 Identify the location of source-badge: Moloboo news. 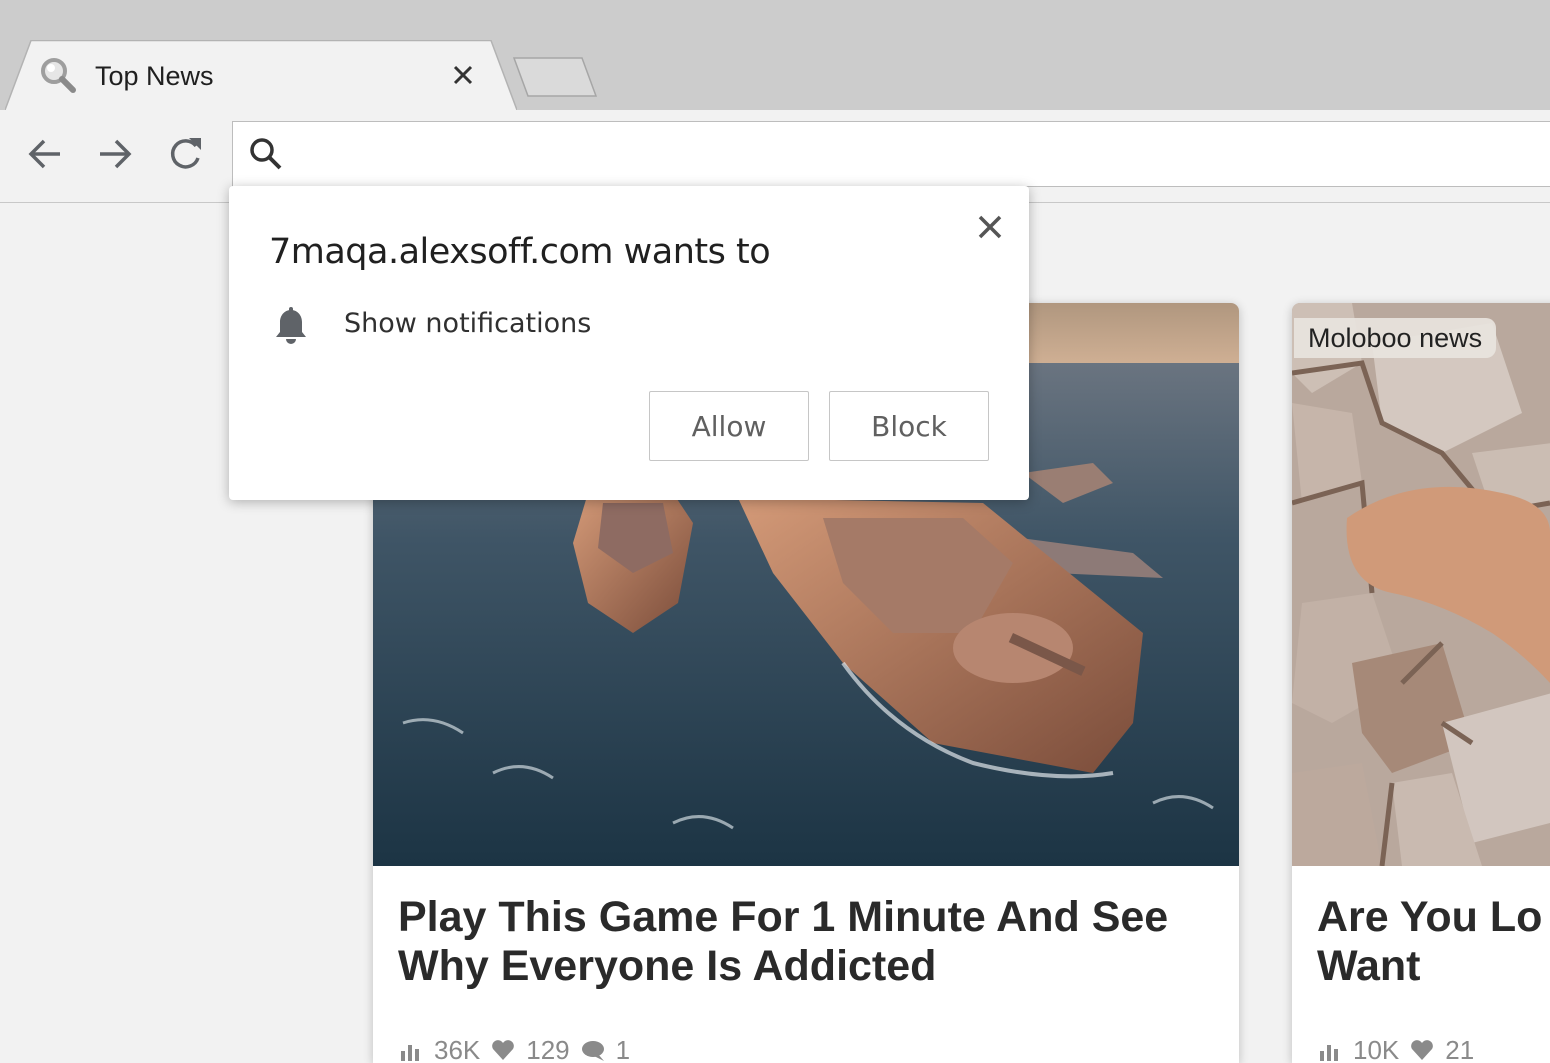
(1395, 338).